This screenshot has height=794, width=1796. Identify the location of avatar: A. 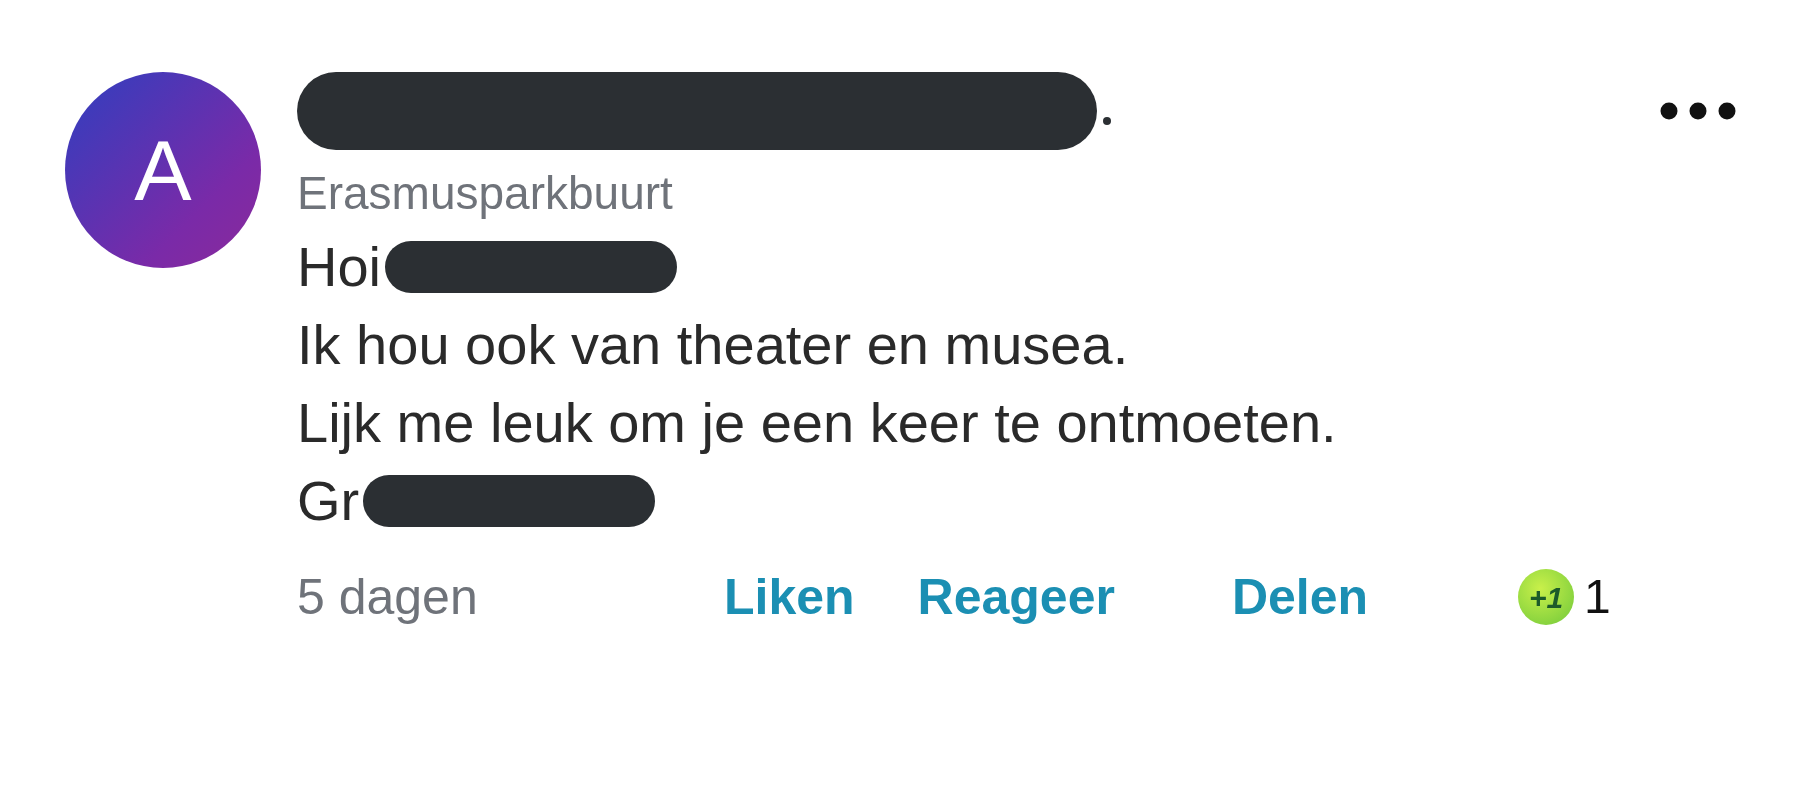
(163, 170).